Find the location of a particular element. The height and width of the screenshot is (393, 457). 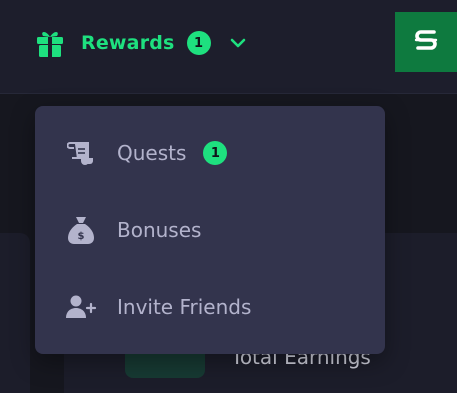

rewards-count-badge: 1 is located at coordinates (198, 43).